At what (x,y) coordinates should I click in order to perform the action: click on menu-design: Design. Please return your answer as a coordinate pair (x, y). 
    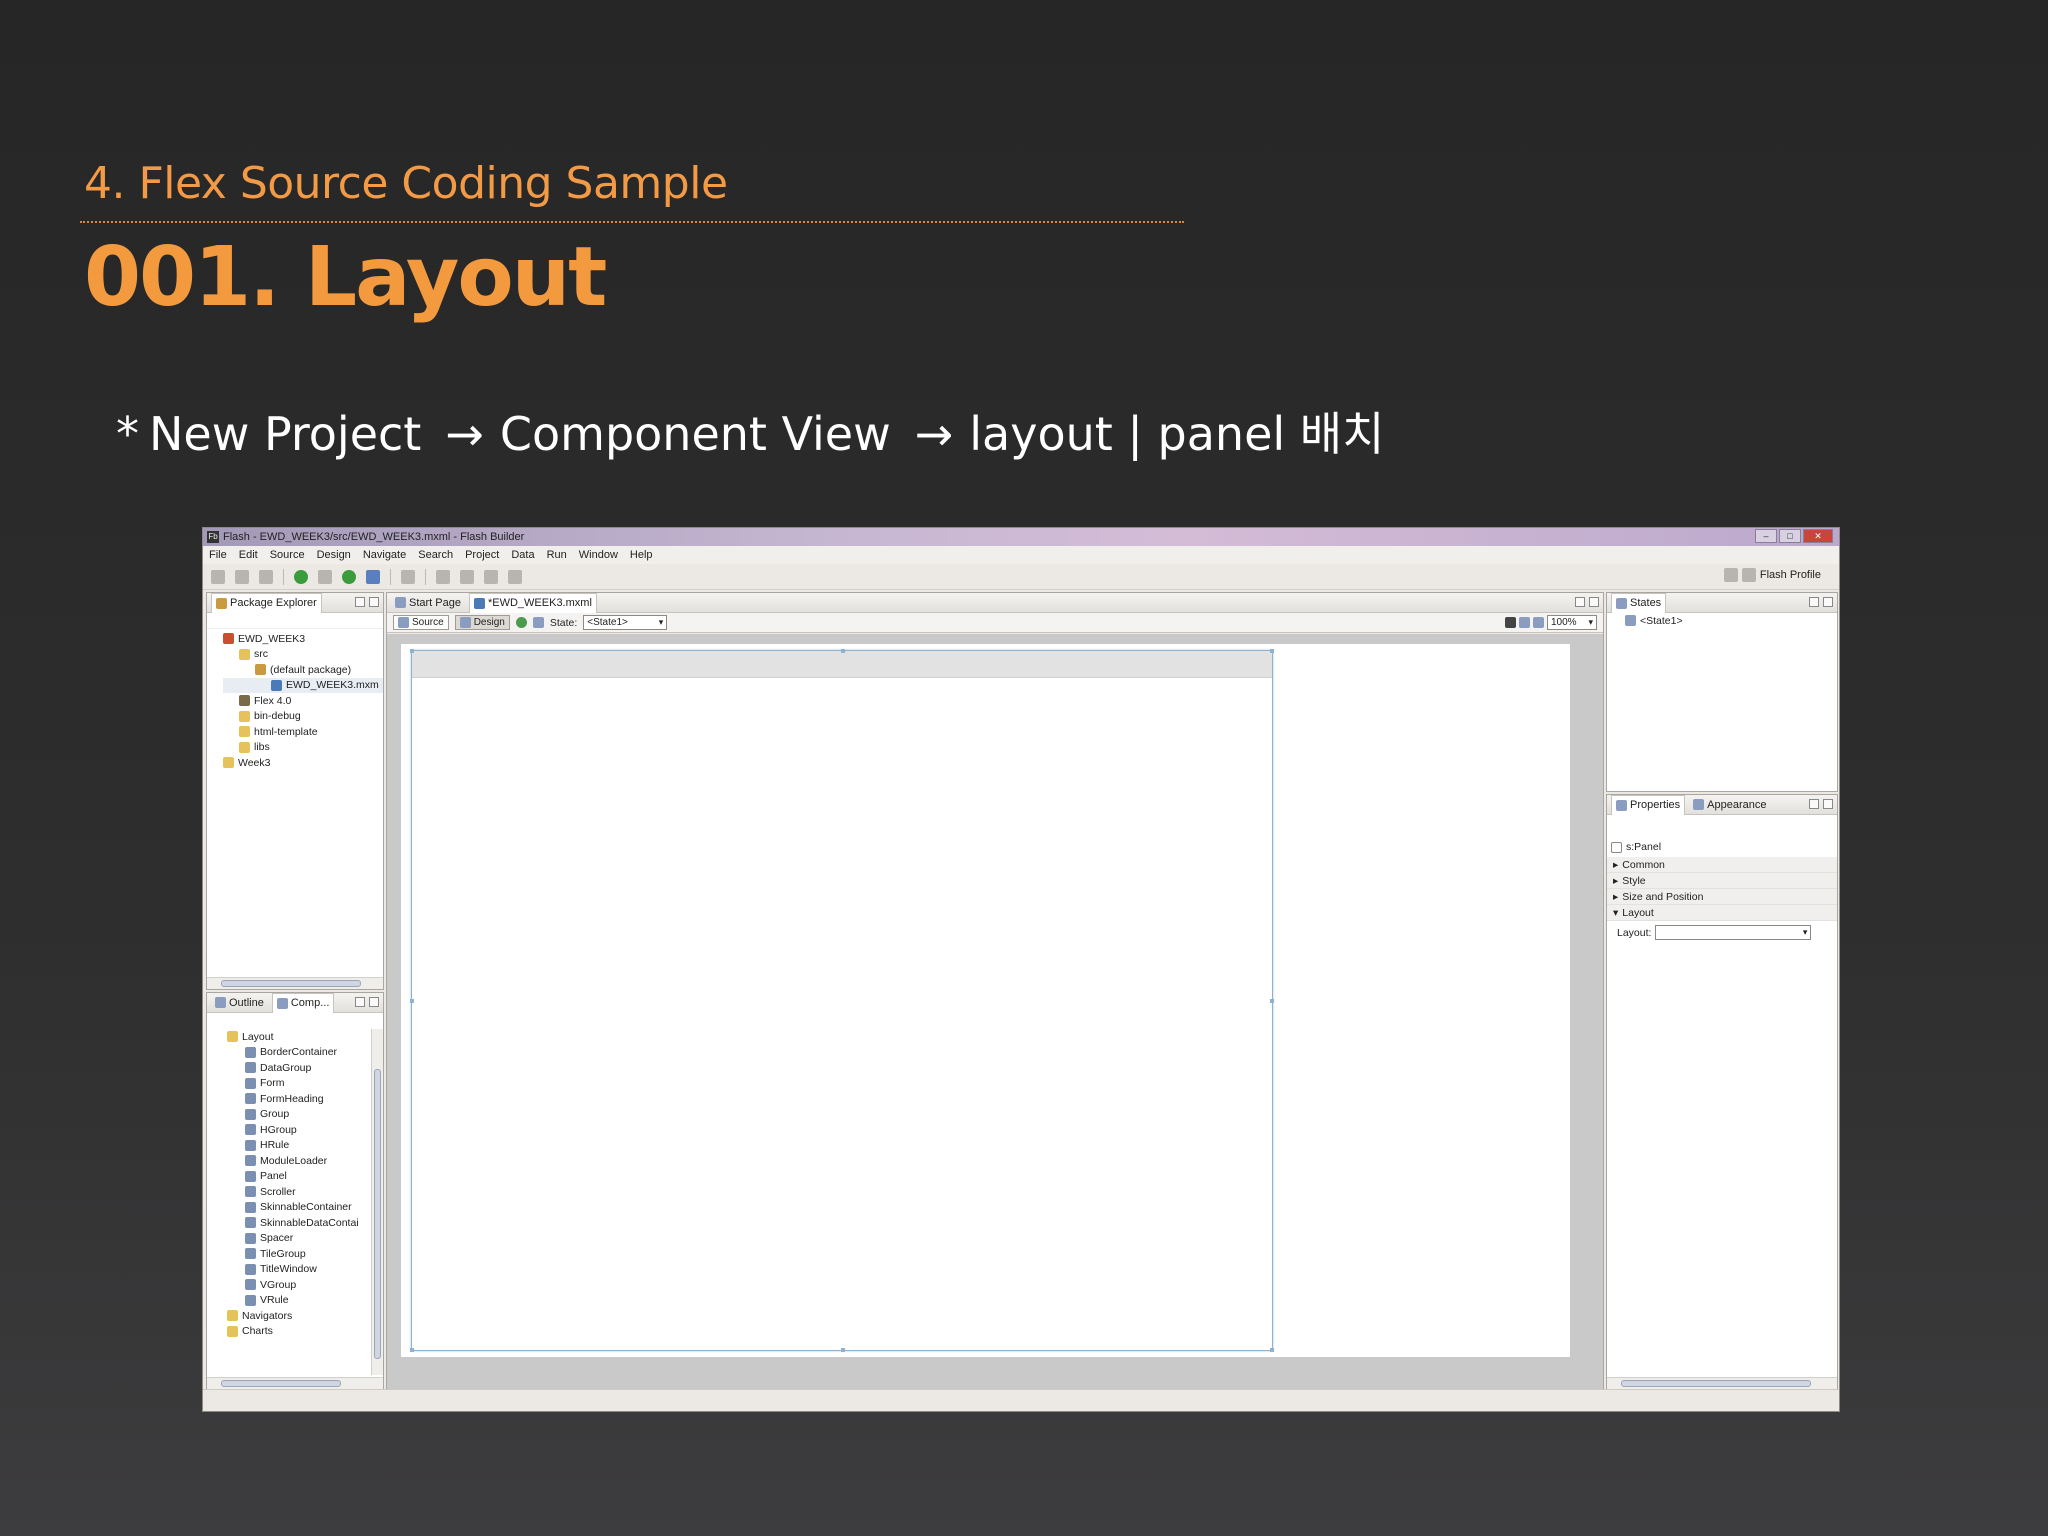
    Looking at the image, I should click on (334, 555).